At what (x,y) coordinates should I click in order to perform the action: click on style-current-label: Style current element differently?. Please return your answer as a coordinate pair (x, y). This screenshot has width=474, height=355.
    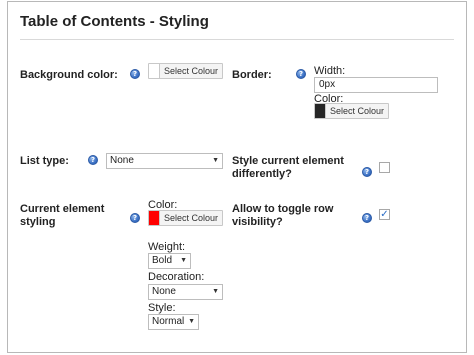
    Looking at the image, I should click on (288, 168).